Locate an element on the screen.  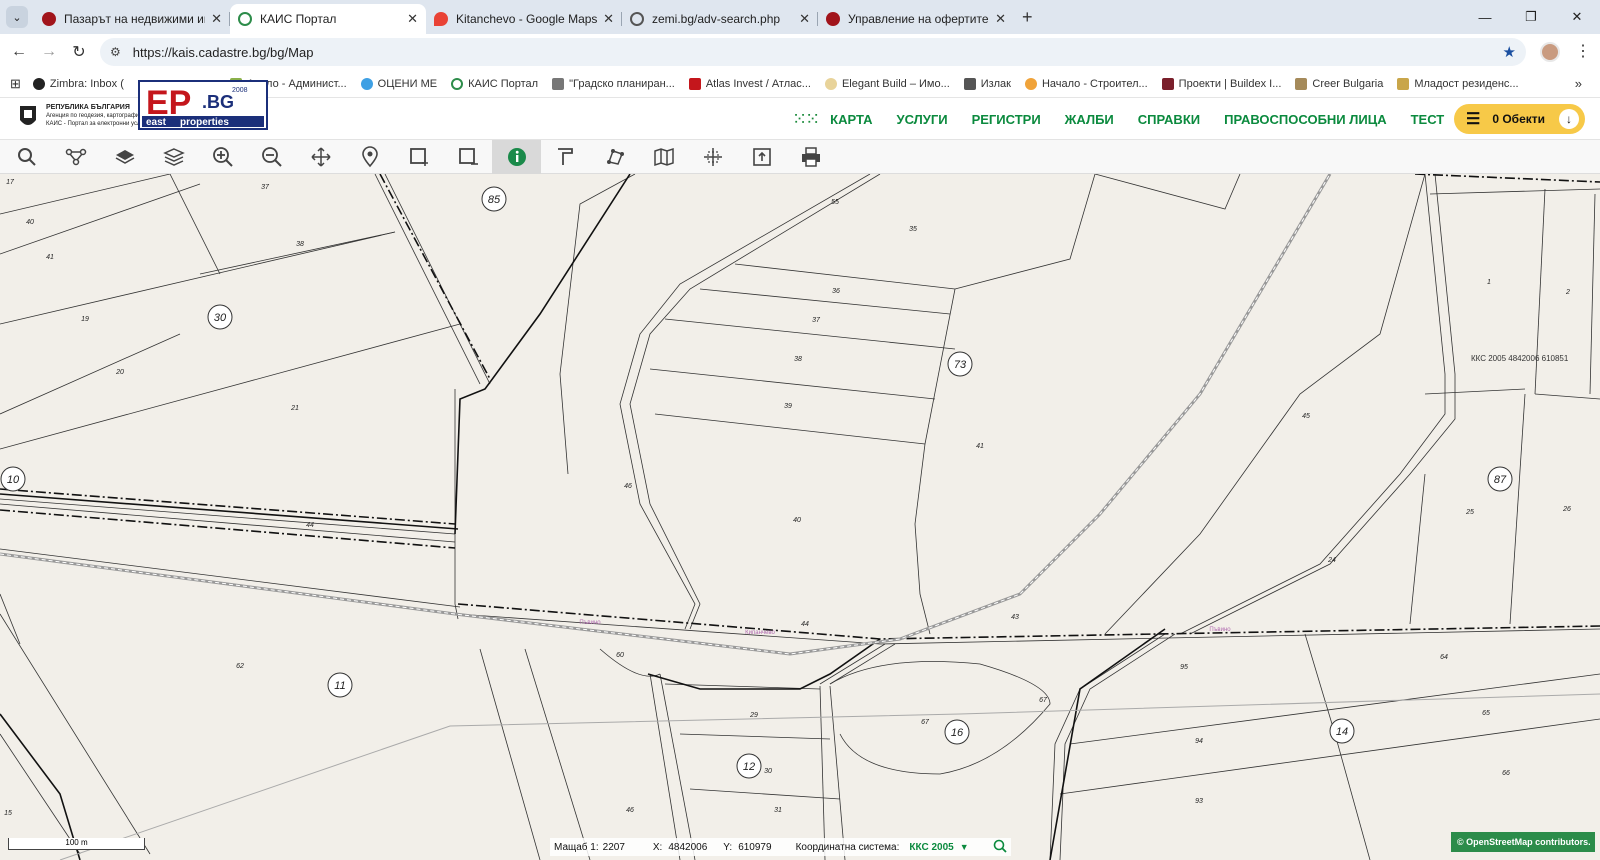
svg-text: 45 is located at coordinates (1306, 416).